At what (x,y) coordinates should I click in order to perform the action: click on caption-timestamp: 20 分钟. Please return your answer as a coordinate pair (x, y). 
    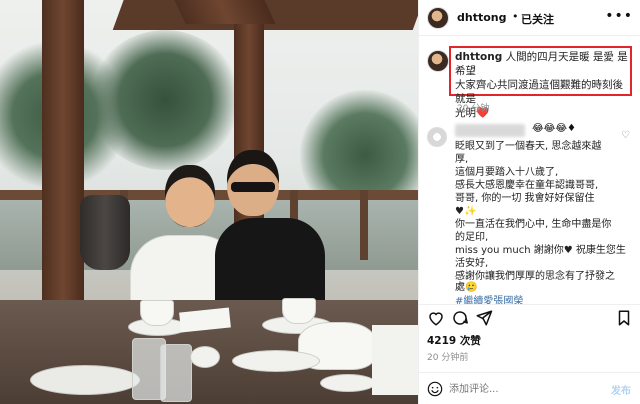
    Looking at the image, I should click on (473, 109).